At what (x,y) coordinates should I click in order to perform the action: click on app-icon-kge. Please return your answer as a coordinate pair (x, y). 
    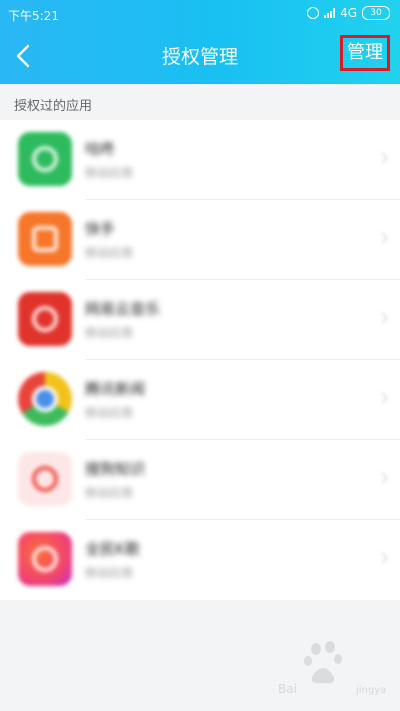
    Looking at the image, I should click on (45, 559).